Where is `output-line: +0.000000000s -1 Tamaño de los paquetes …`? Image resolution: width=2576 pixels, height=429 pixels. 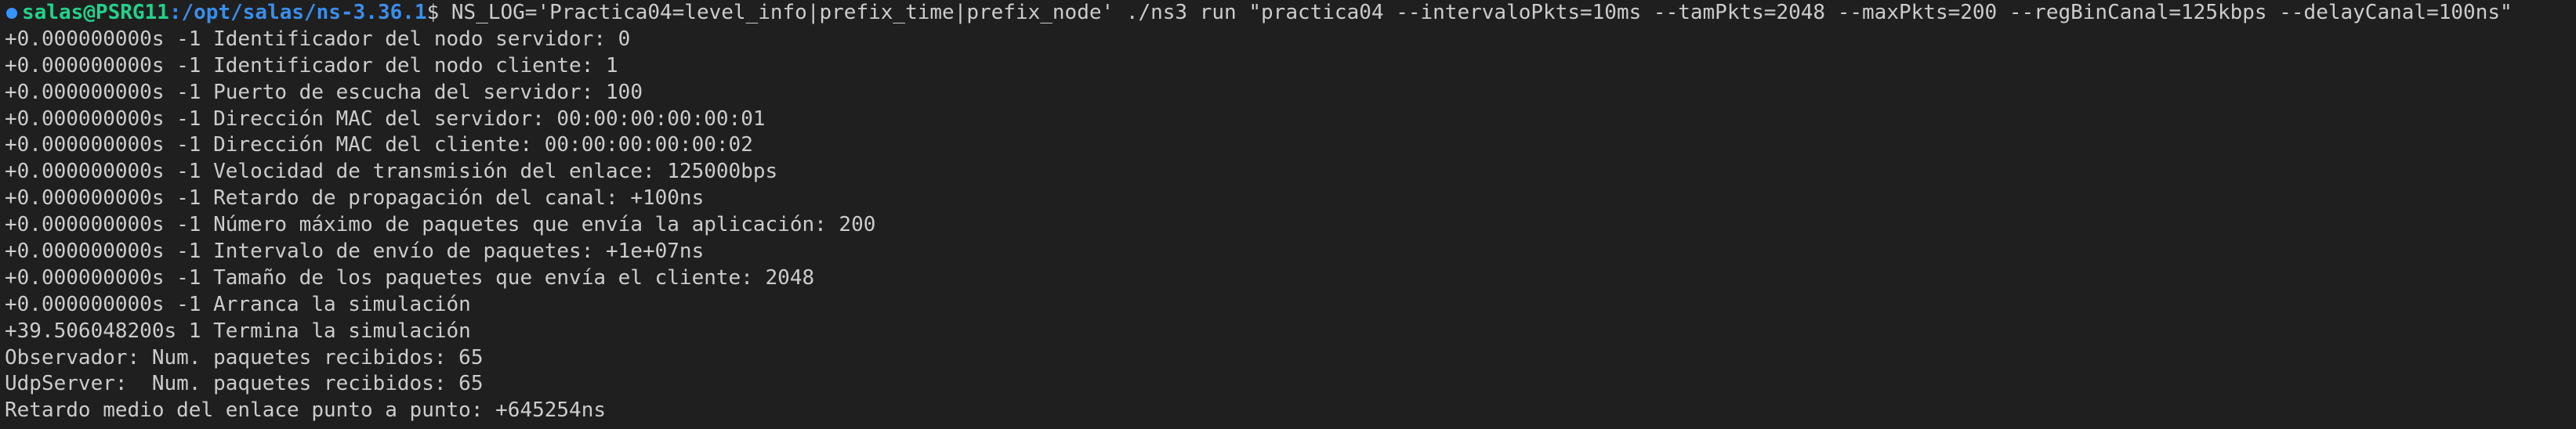
output-line: +0.000000000s -1 Tamaño de los paquetes … is located at coordinates (410, 277).